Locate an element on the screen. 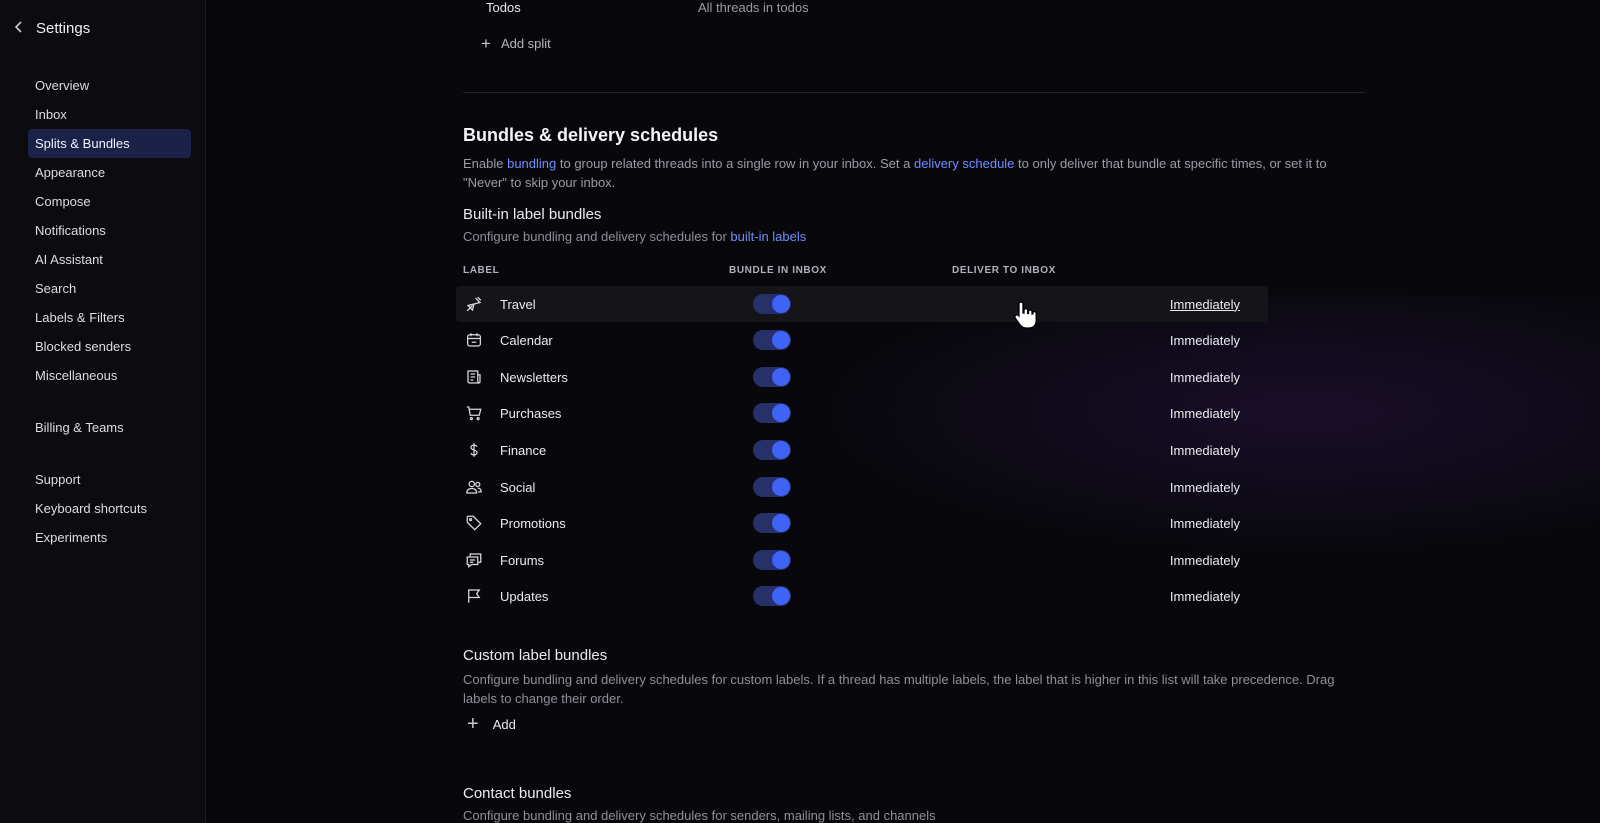  bundle-row-promotions: Promotions Immediately is located at coordinates (862, 523).